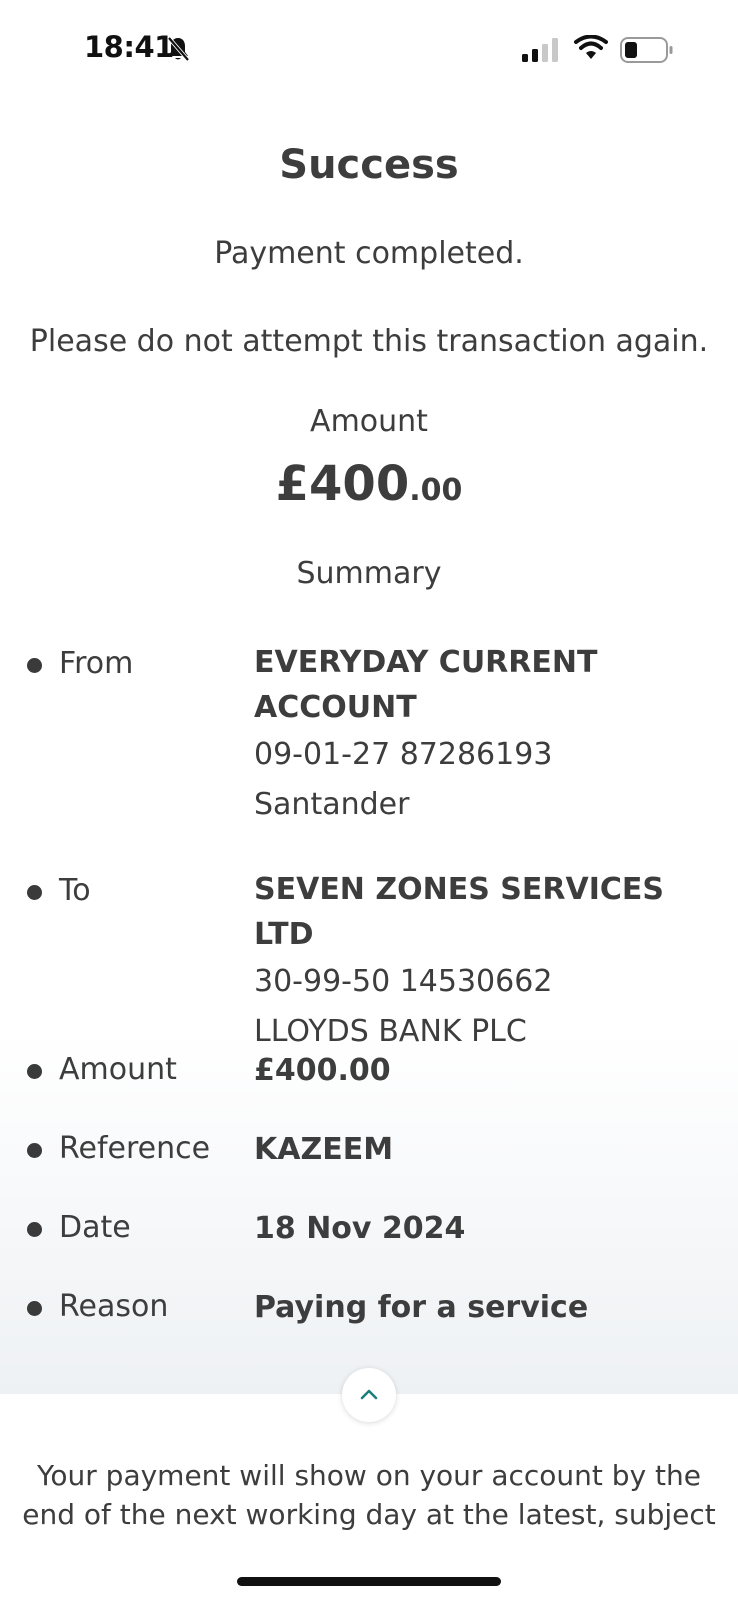 The width and height of the screenshot is (738, 1600). I want to click on home-indicator, so click(369, 1581).